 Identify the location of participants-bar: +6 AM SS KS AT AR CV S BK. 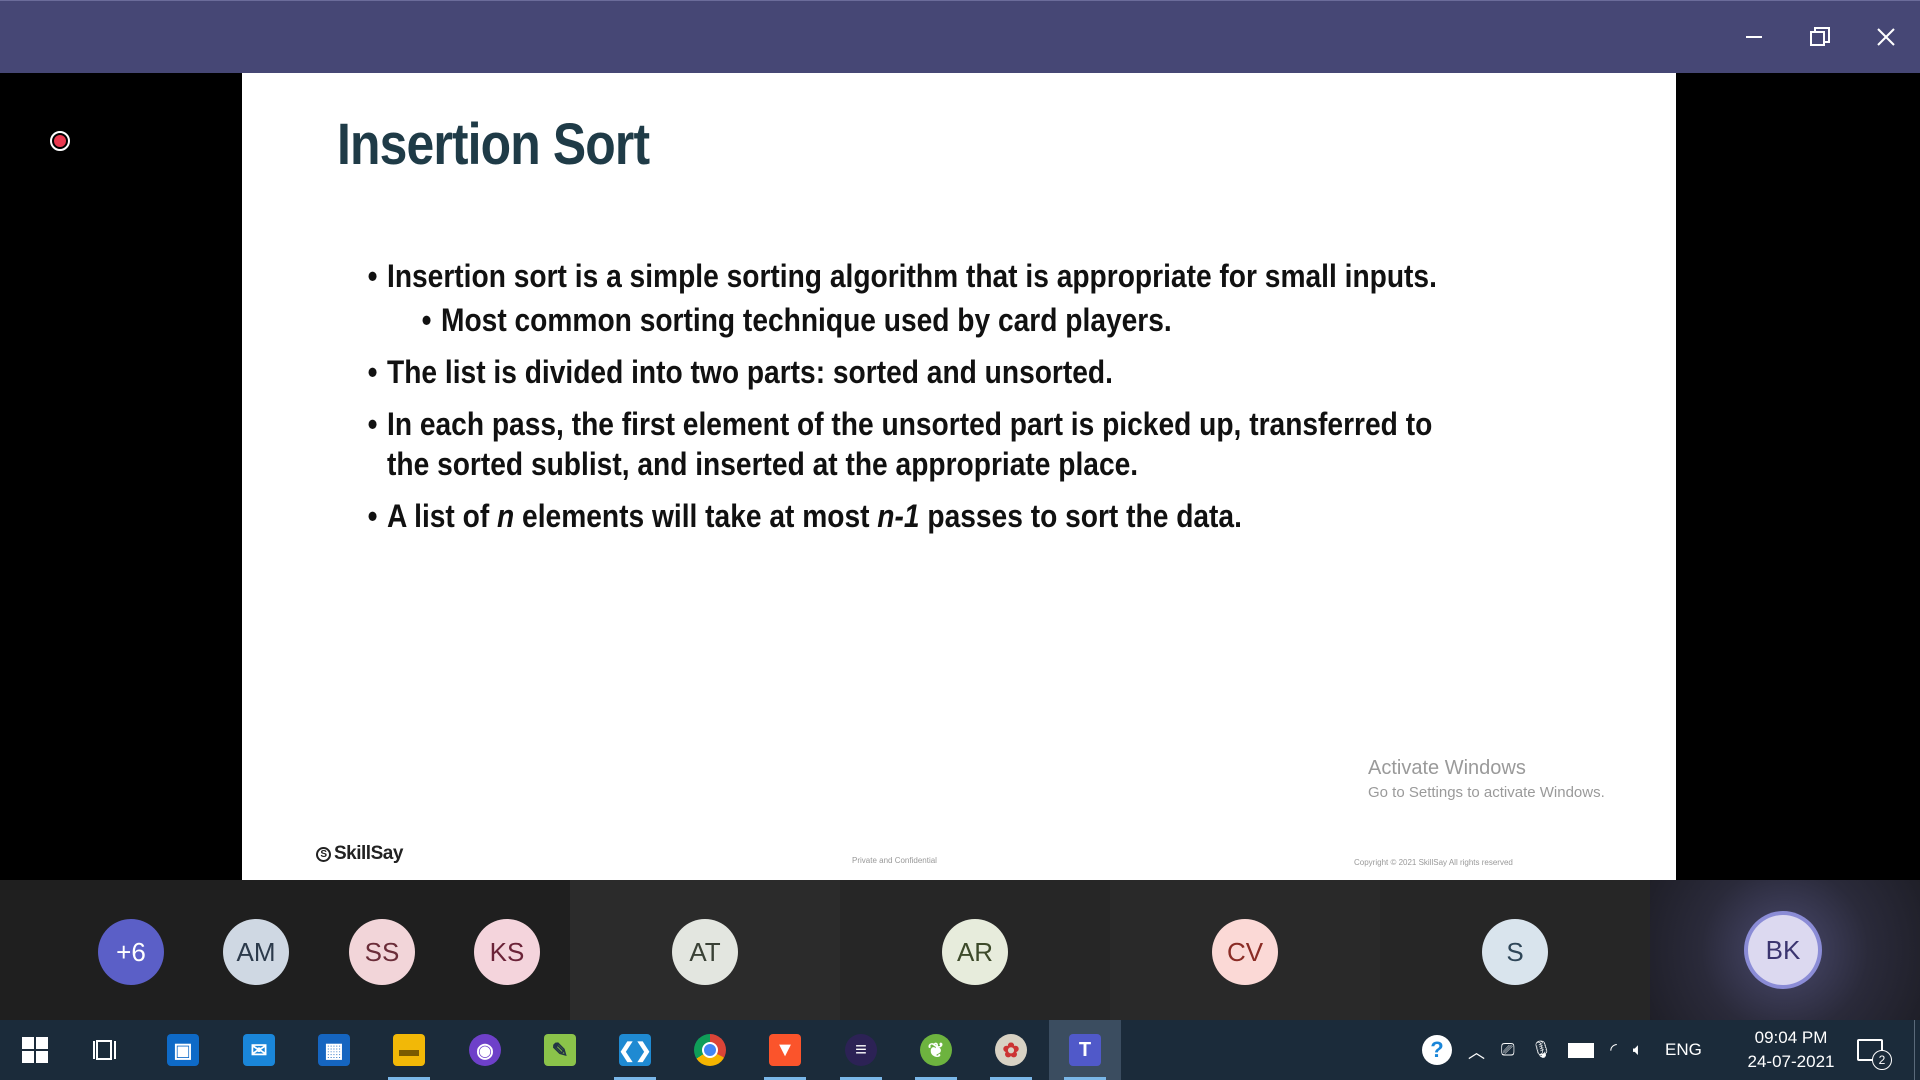
(960, 950).